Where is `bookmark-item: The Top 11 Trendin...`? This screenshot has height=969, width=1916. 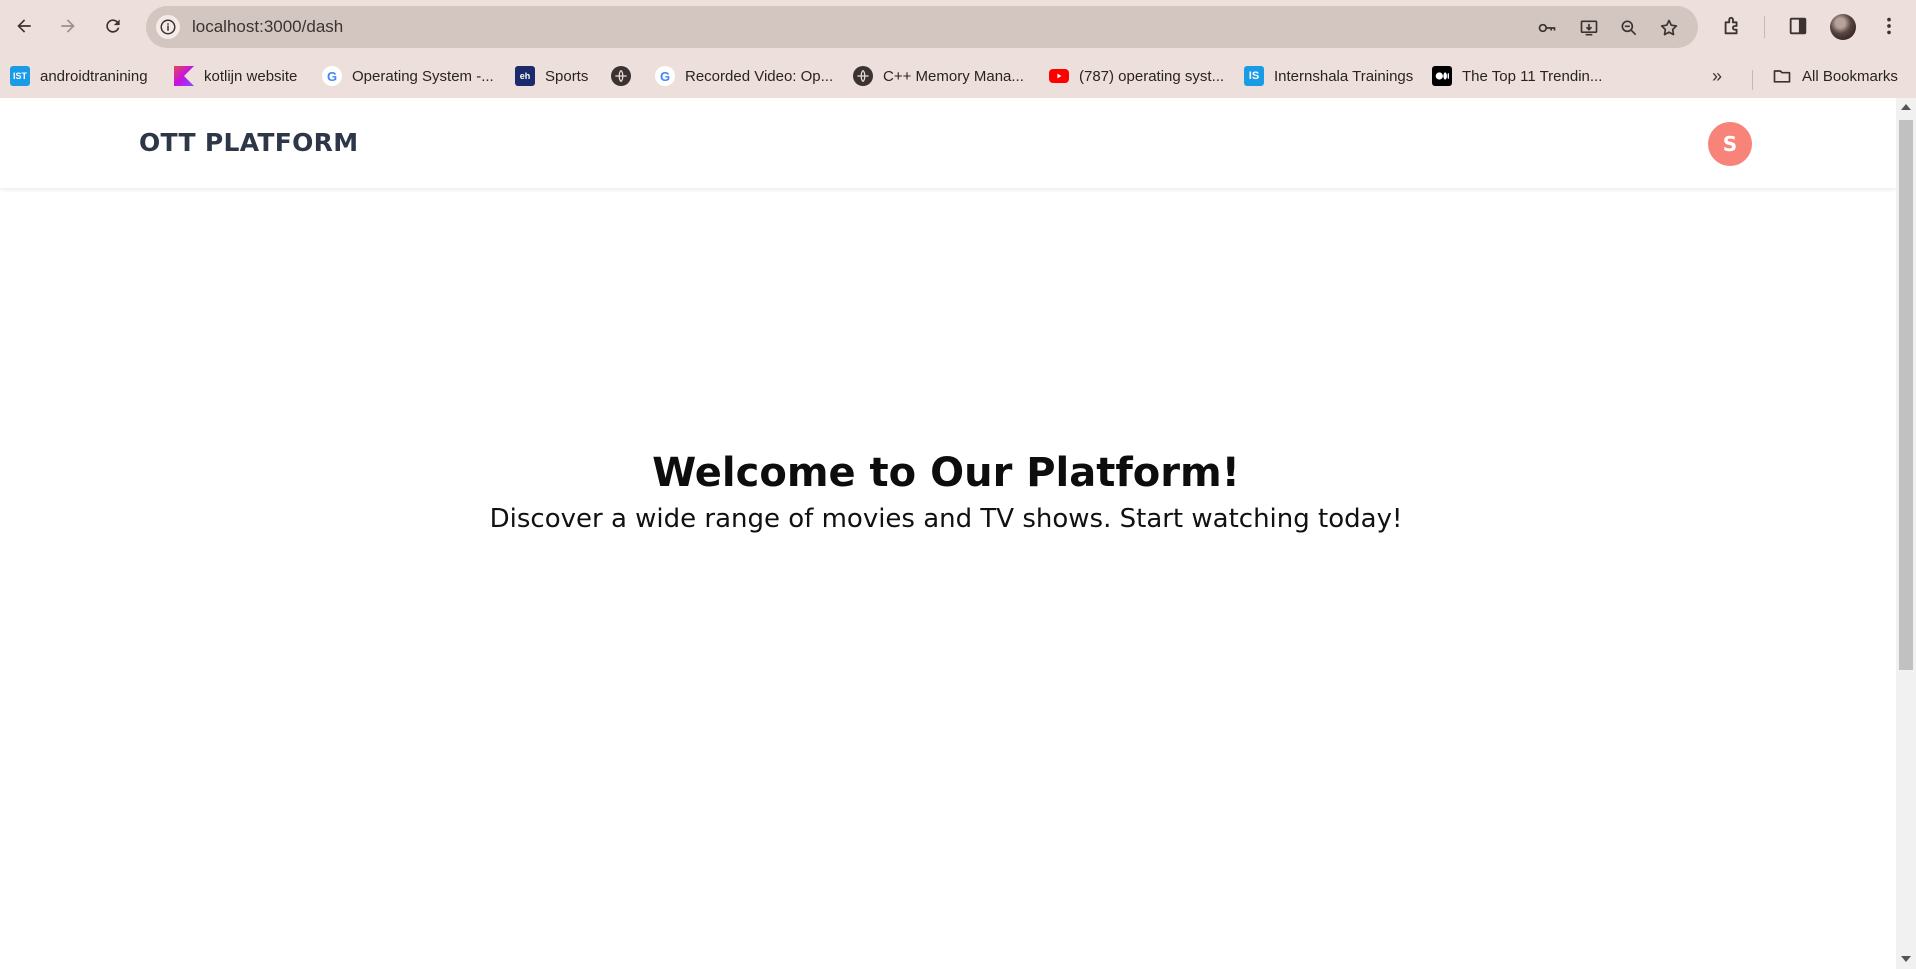 bookmark-item: The Top 11 Trendin... is located at coordinates (1517, 76).